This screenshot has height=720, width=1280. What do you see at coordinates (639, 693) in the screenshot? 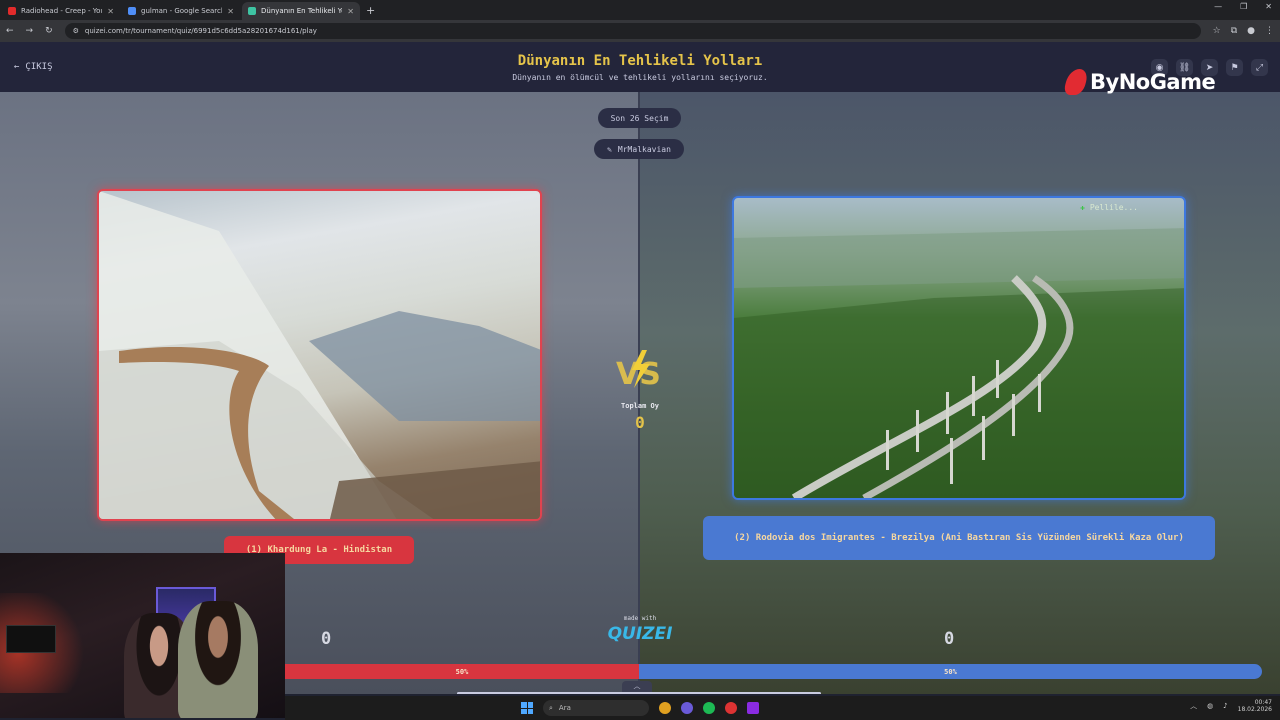
I see `bottom-handle` at bounding box center [639, 693].